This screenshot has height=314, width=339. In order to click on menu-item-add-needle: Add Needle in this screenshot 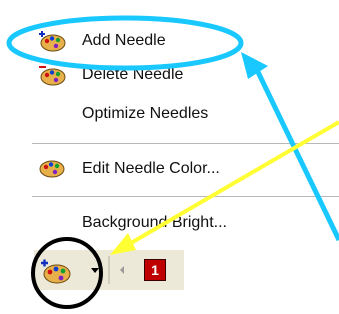, I will do `click(169, 41)`.